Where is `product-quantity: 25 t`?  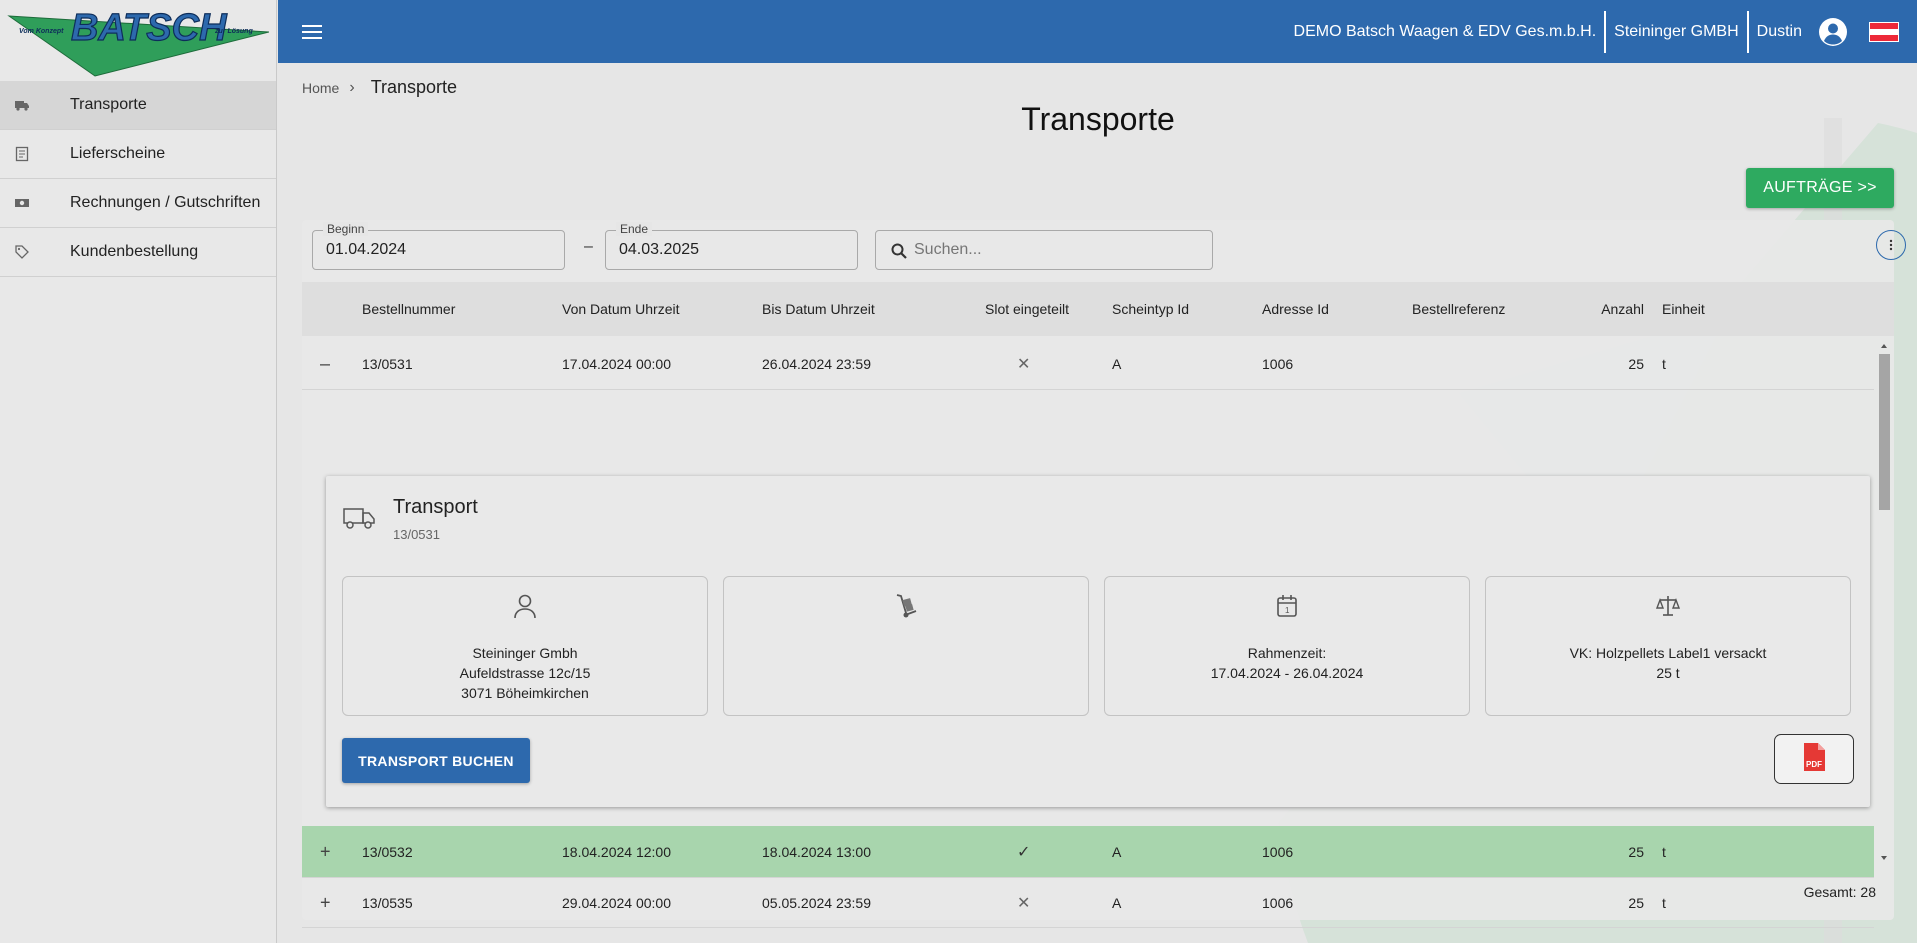
product-quantity: 25 t is located at coordinates (1668, 673).